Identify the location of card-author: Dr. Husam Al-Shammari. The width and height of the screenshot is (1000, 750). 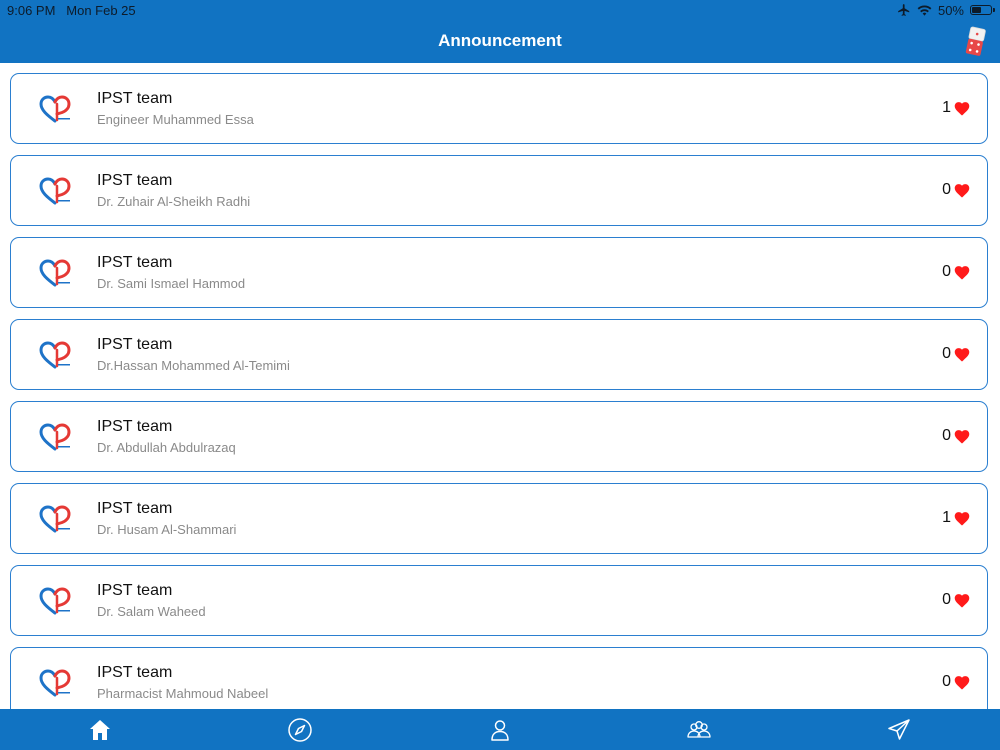
(167, 529).